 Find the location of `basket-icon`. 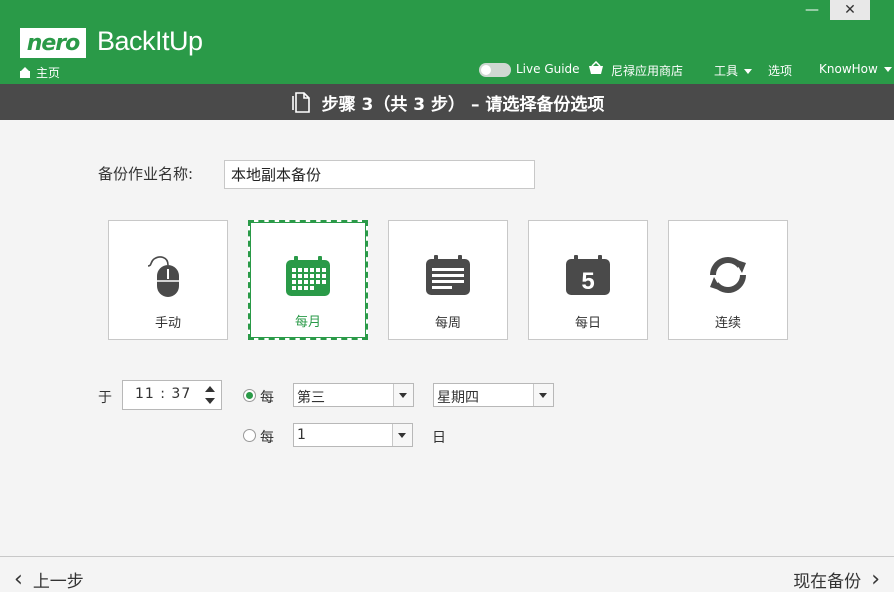

basket-icon is located at coordinates (596, 68).